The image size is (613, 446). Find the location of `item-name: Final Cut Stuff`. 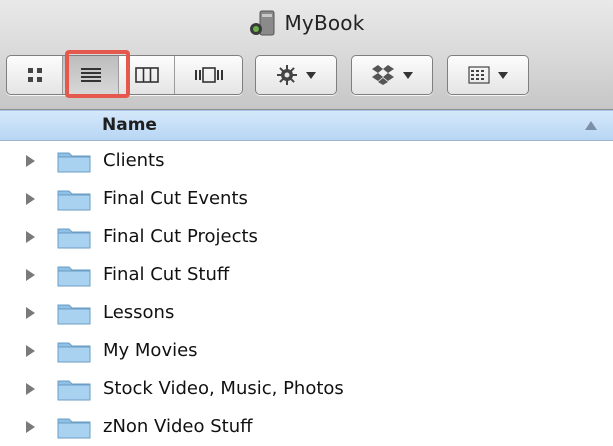

item-name: Final Cut Stuff is located at coordinates (166, 274).